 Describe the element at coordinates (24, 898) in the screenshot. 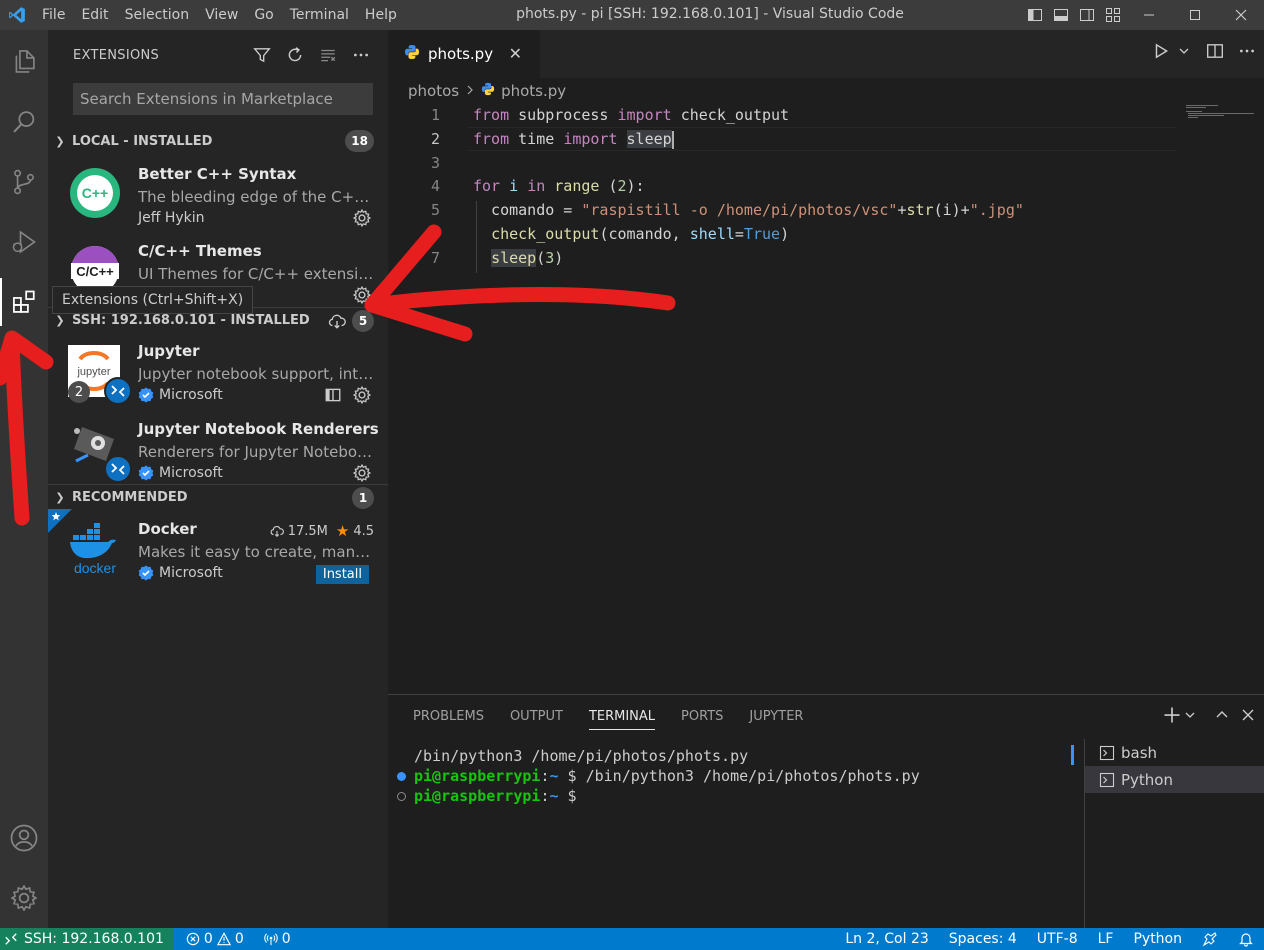

I see `manage-gear-icon` at that location.